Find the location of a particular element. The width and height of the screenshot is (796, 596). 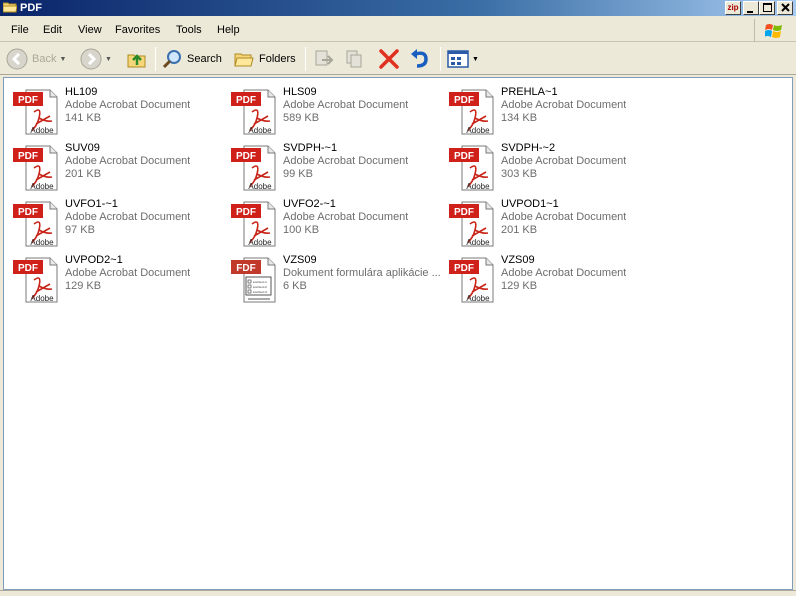

title-bar: PDF zip is located at coordinates (398, 8).